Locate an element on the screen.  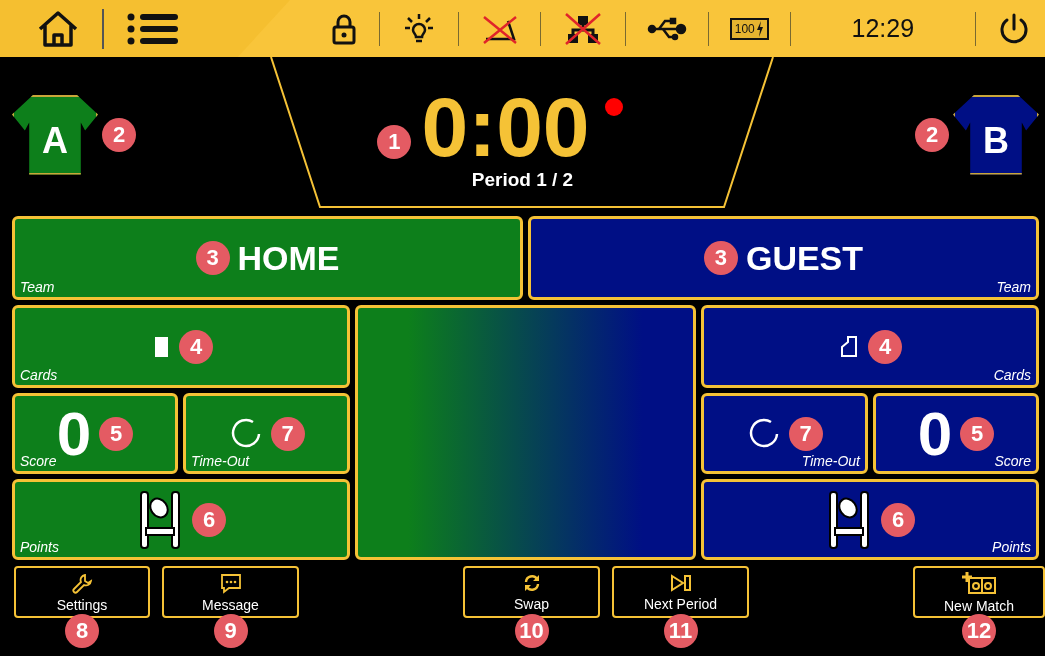
team-name-panel: 3 GUEST Team is located at coordinates (783, 258).